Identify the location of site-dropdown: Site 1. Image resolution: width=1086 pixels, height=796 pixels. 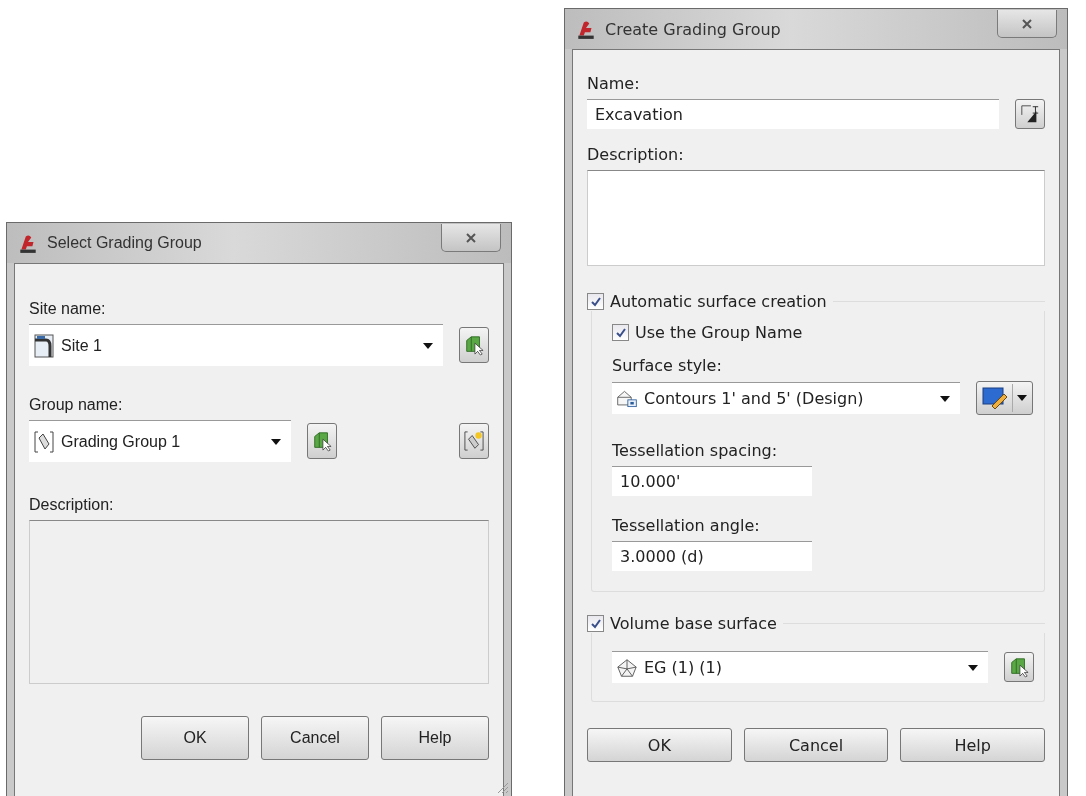
(236, 345).